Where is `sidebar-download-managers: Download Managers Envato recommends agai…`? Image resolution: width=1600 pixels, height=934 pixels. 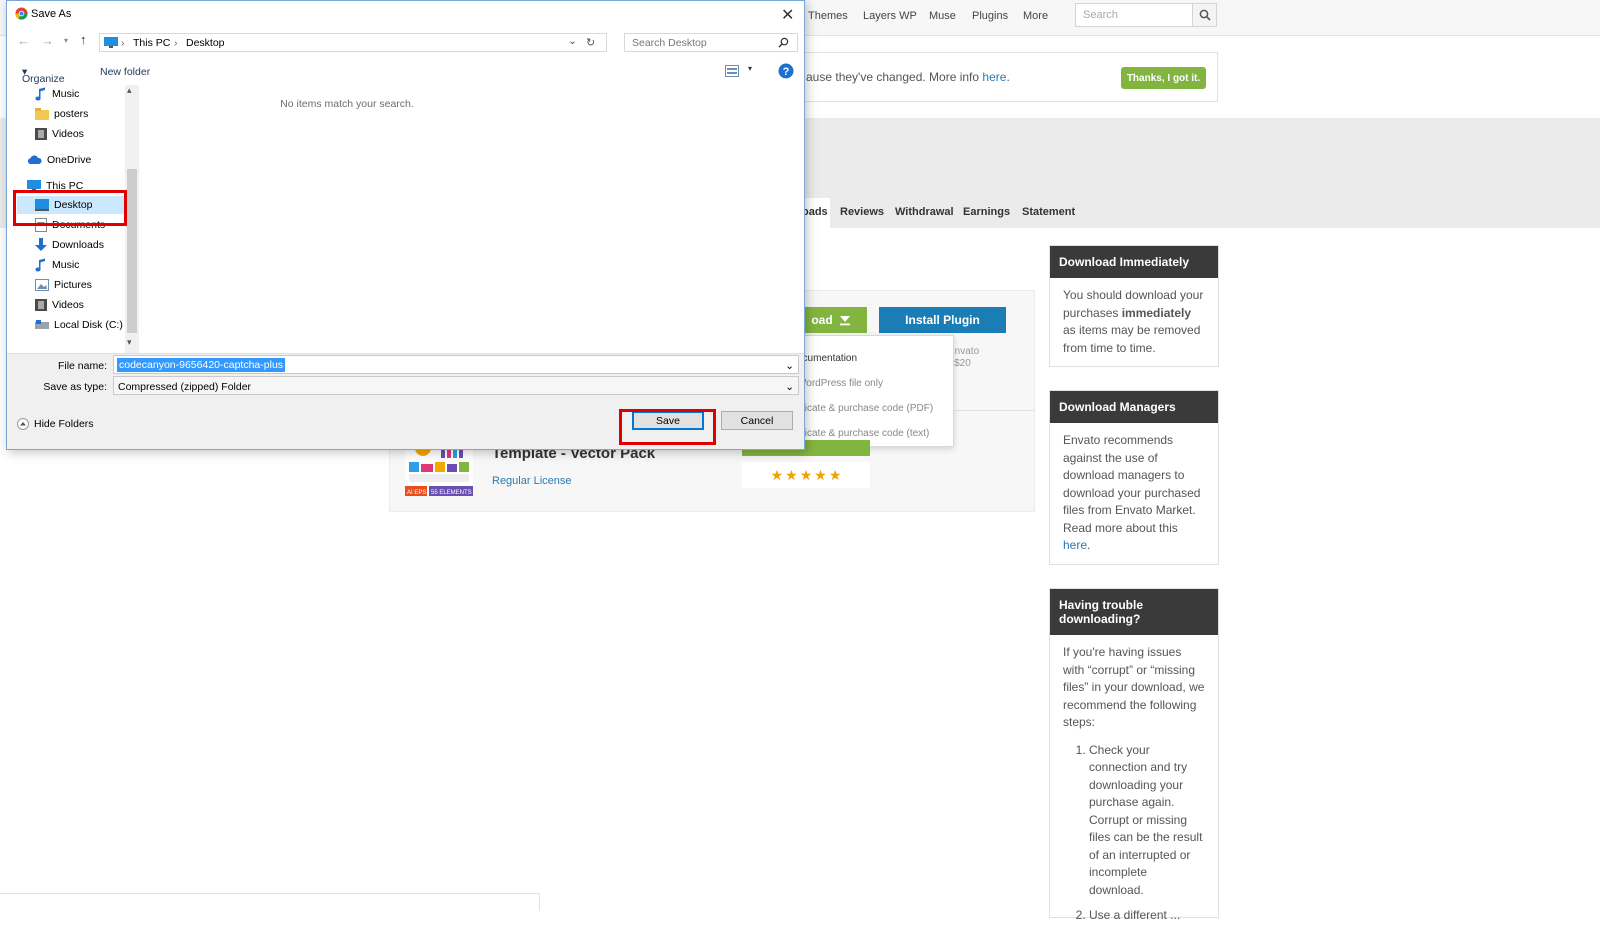 sidebar-download-managers: Download Managers Envato recommends agai… is located at coordinates (1134, 477).